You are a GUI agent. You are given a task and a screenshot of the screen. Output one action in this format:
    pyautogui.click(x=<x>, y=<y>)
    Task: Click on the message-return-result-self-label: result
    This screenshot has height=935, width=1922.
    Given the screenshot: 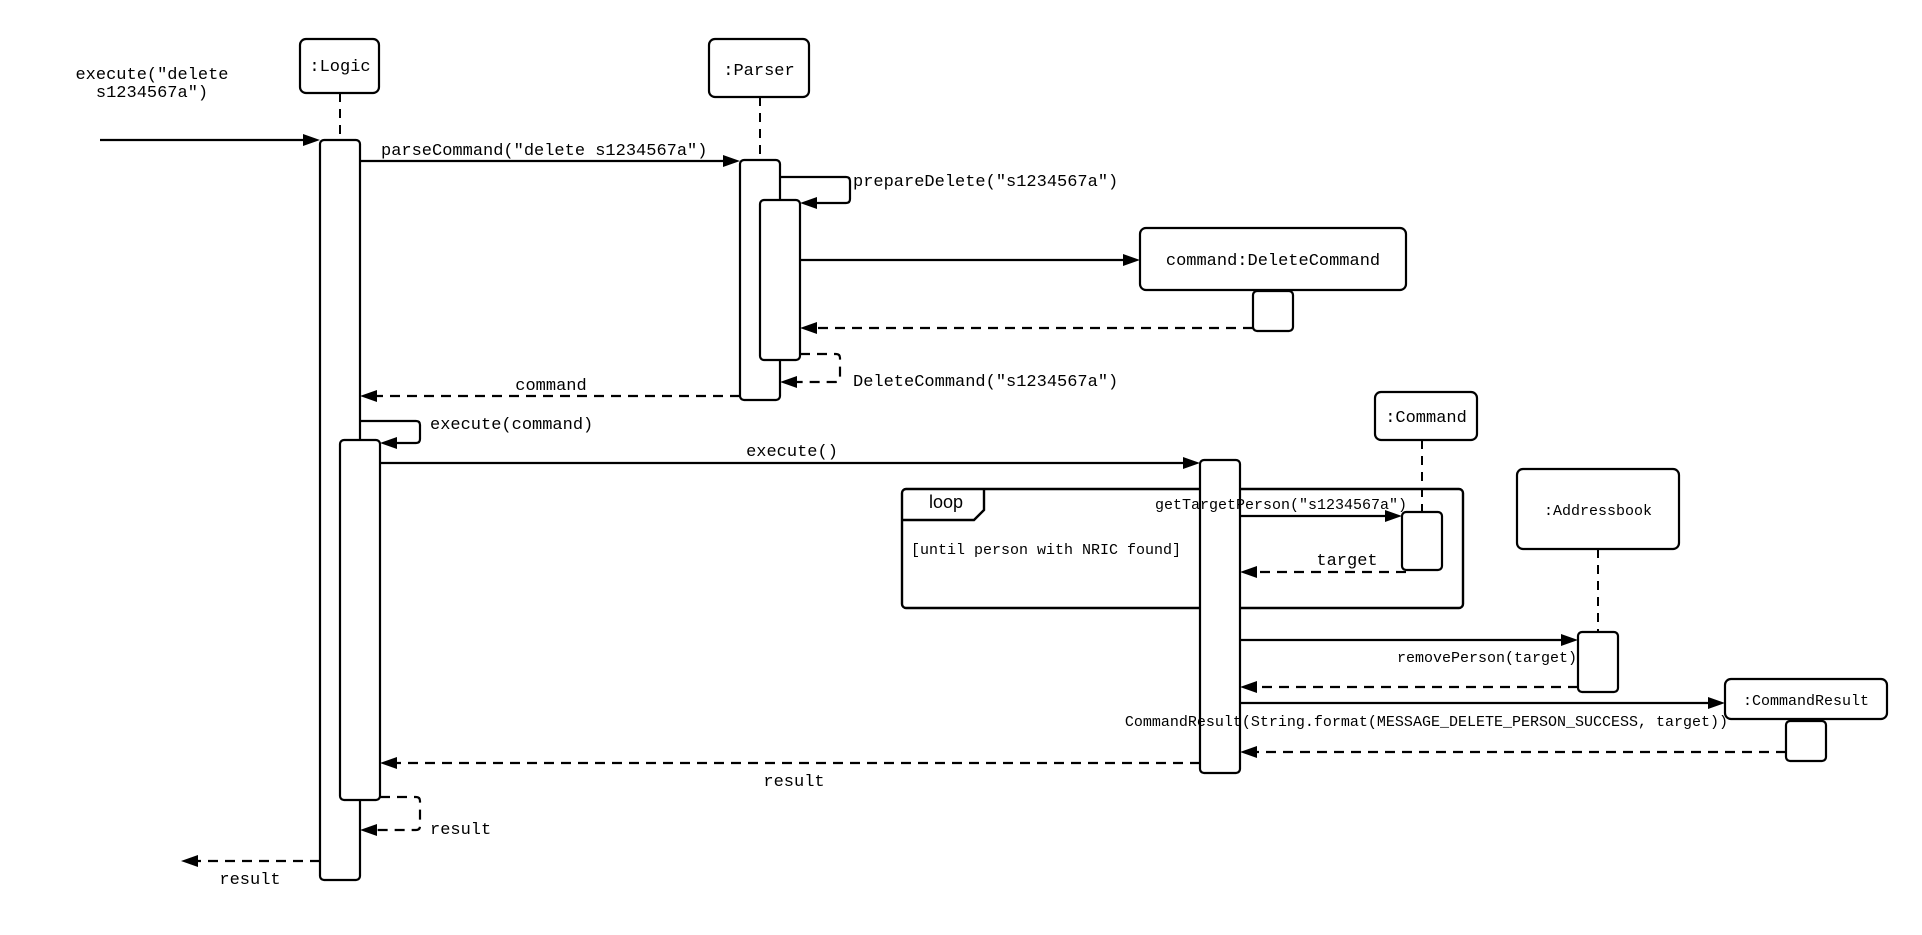 What is the action you would take?
    pyautogui.click(x=460, y=830)
    